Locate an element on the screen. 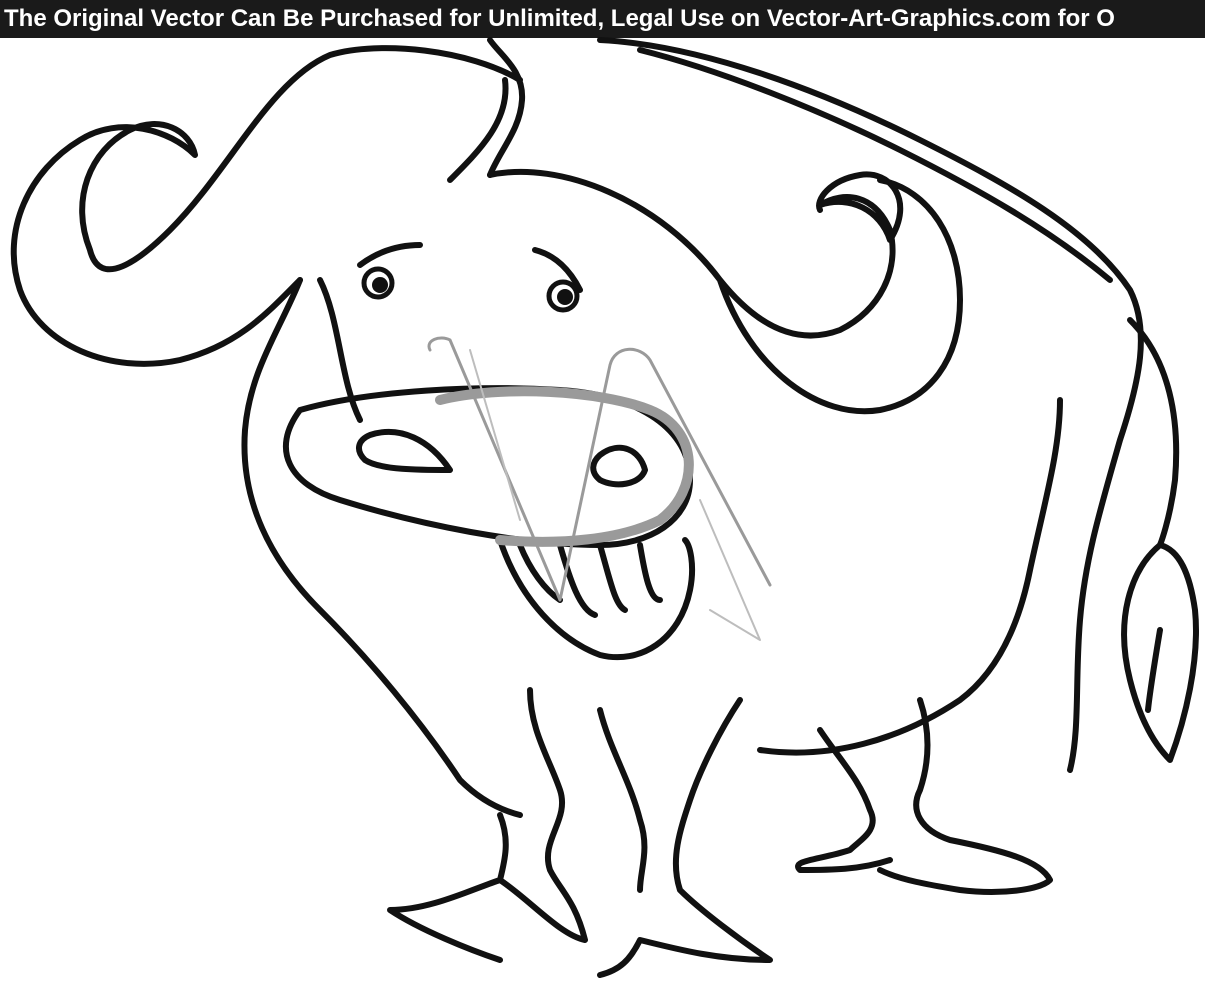  va-watermark-logo is located at coordinates (599, 488).